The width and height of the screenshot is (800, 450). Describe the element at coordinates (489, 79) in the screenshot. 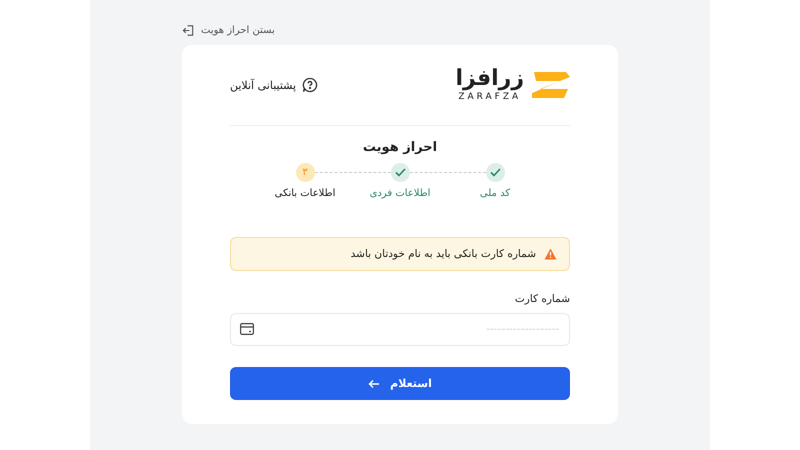

I see `logo-text: زرافزا` at that location.